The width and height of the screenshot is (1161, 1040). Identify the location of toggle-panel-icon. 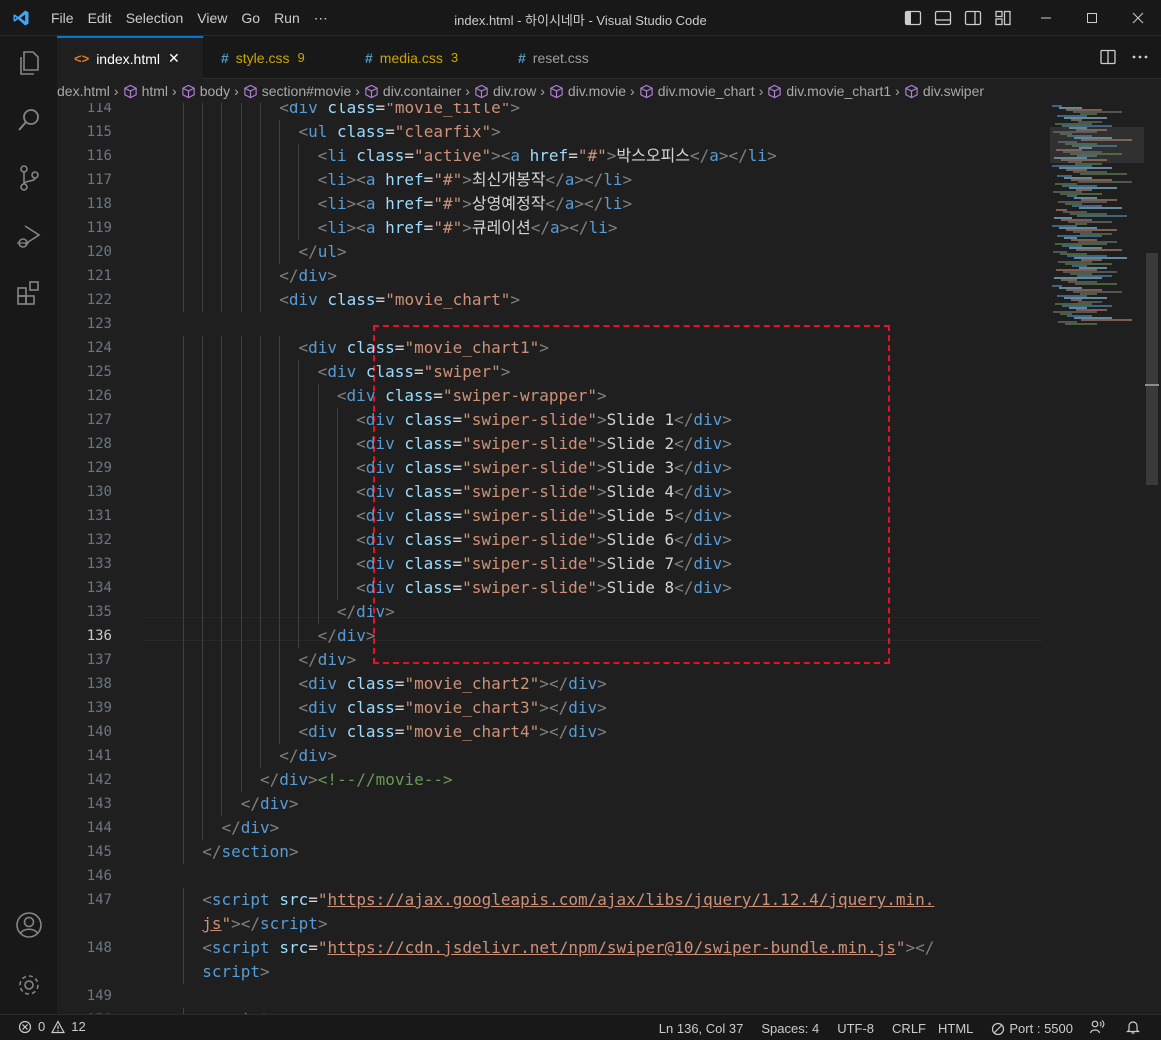
(943, 18).